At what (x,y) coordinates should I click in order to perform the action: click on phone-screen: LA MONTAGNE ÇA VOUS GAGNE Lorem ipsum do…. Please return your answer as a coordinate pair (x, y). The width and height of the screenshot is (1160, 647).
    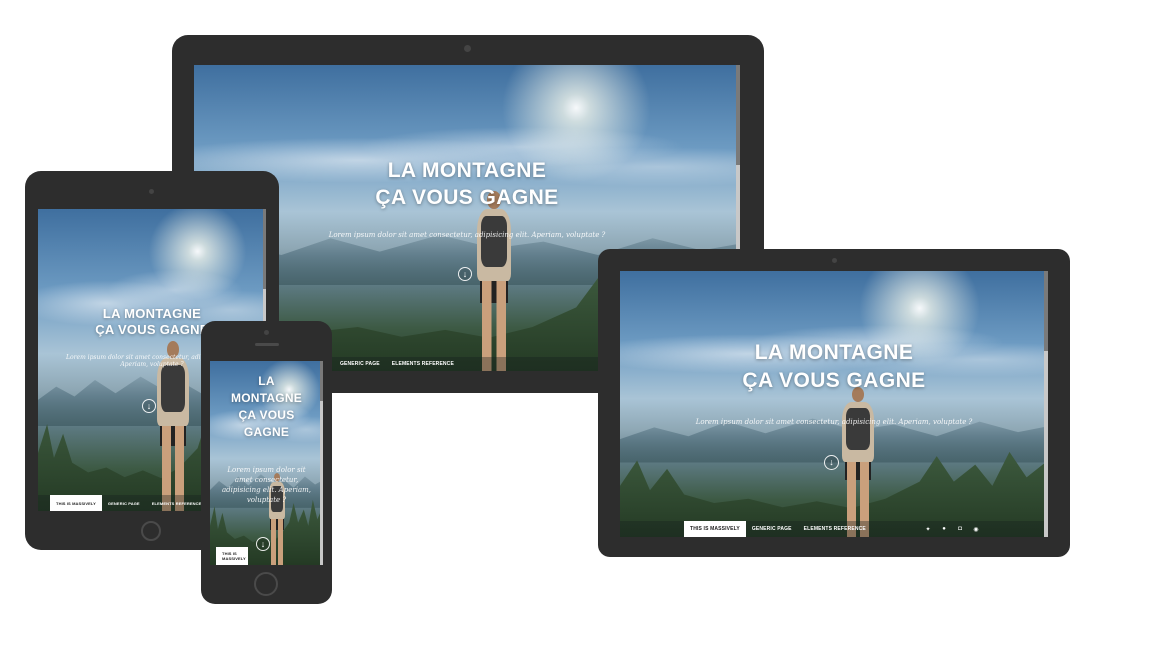
    Looking at the image, I should click on (266, 463).